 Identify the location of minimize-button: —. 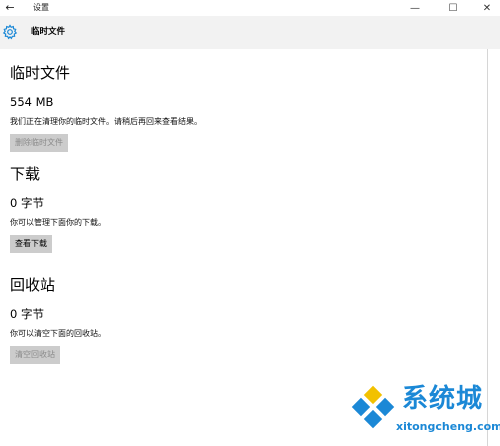
(415, 8).